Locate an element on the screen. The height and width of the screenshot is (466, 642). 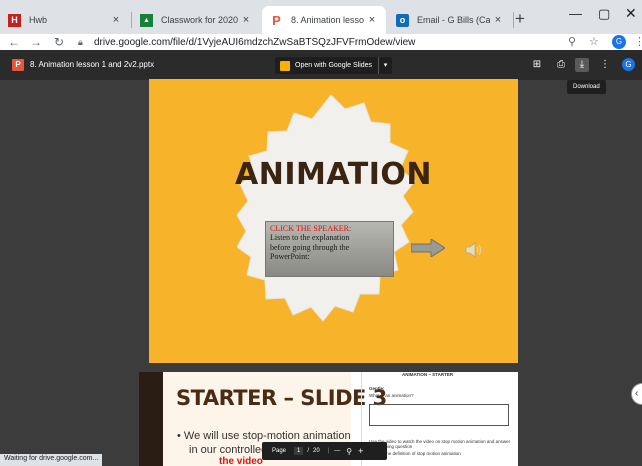
red-highlight-text: the video is located at coordinates (241, 461).